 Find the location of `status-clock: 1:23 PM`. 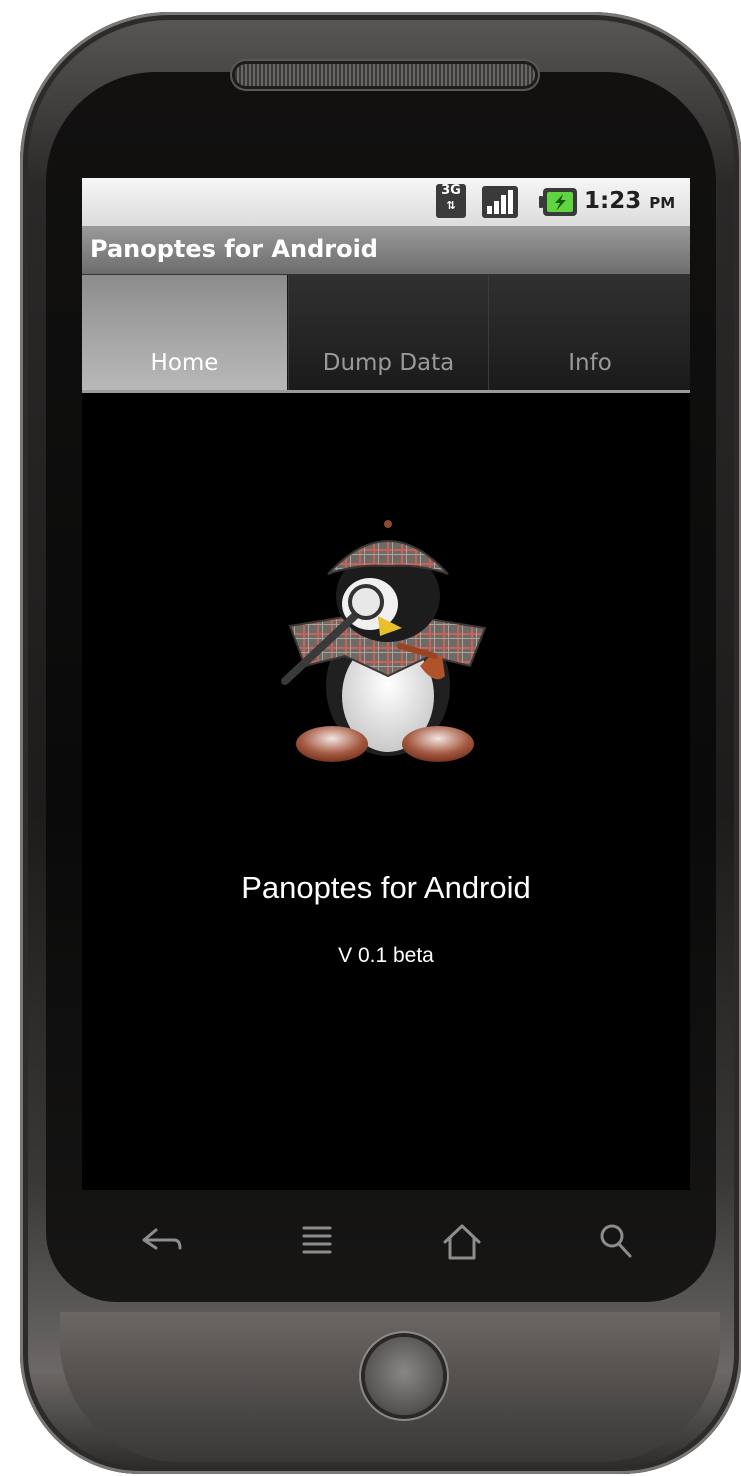

status-clock: 1:23 PM is located at coordinates (629, 203).